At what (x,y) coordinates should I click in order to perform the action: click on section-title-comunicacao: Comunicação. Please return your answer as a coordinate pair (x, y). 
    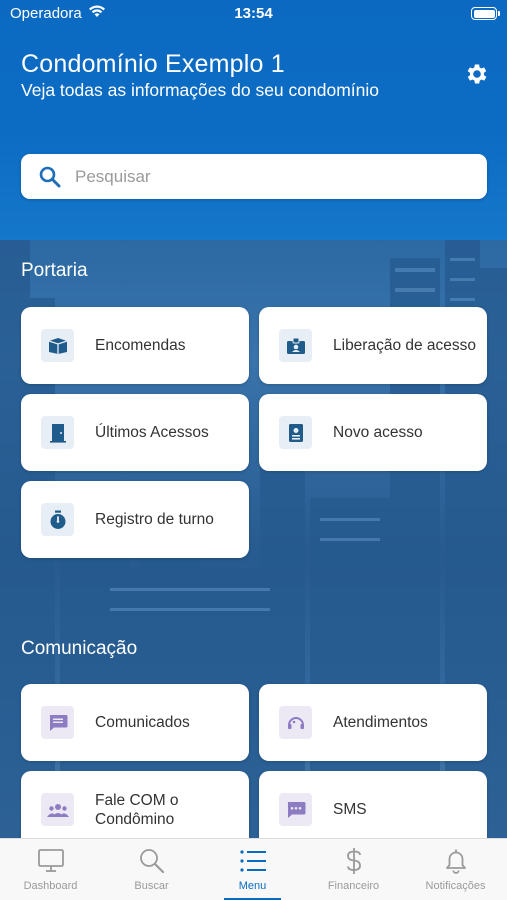
    Looking at the image, I should click on (79, 648).